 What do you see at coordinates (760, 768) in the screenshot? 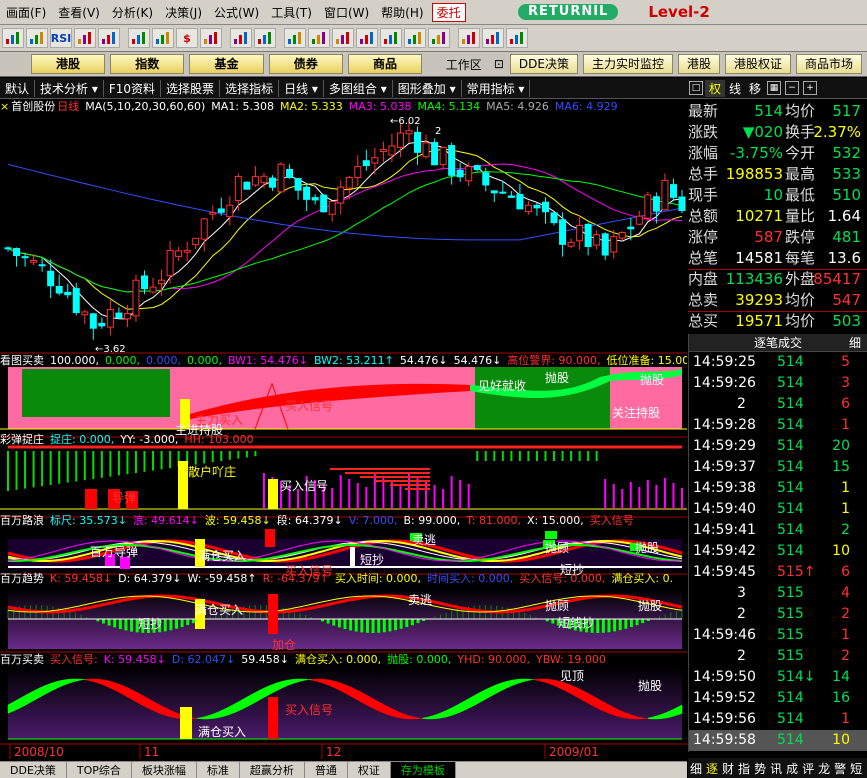
I see `right-bottom-tab-4: 势` at bounding box center [760, 768].